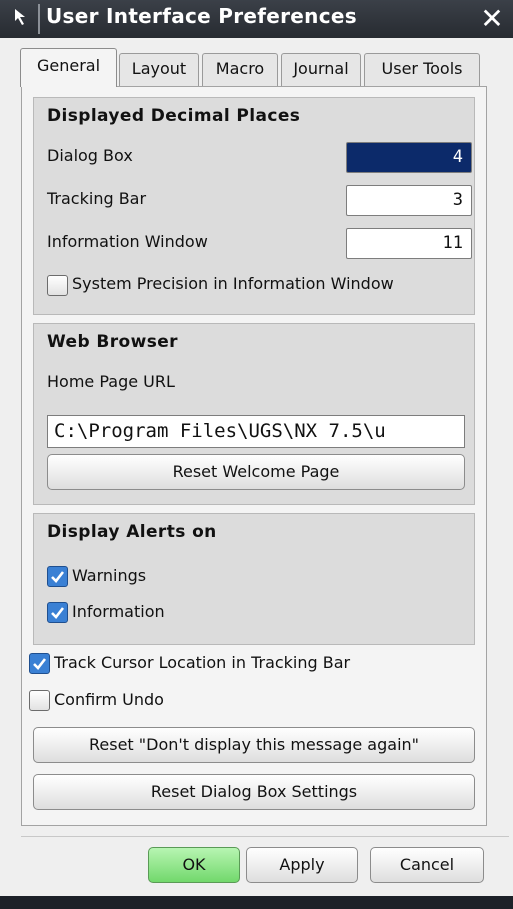 The width and height of the screenshot is (513, 909). Describe the element at coordinates (112, 342) in the screenshot. I see `web-browser-title: Web Browser` at that location.